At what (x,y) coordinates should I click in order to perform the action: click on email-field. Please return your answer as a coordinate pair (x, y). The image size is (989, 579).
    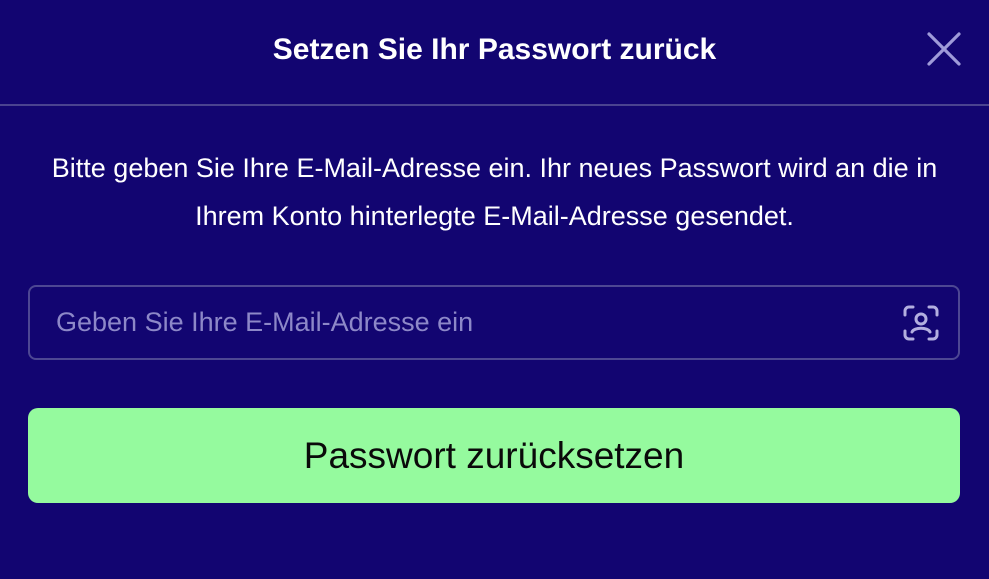
    Looking at the image, I should click on (494, 322).